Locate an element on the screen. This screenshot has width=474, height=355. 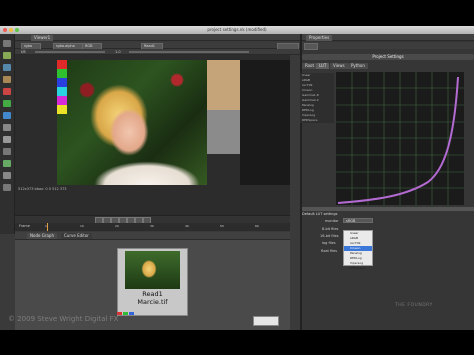
node-channel-blue is located at coordinates (131, 313).